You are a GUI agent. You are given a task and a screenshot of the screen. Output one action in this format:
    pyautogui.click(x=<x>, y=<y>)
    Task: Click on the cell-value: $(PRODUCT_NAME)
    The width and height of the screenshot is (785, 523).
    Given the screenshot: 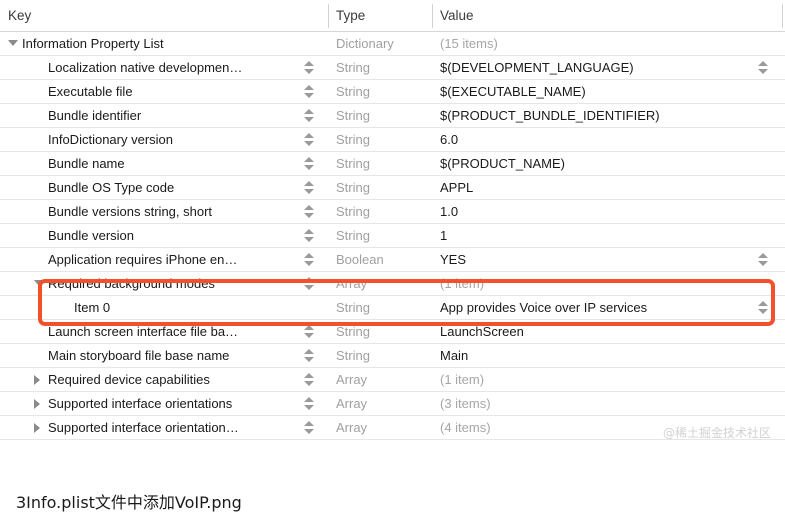 What is the action you would take?
    pyautogui.click(x=596, y=163)
    